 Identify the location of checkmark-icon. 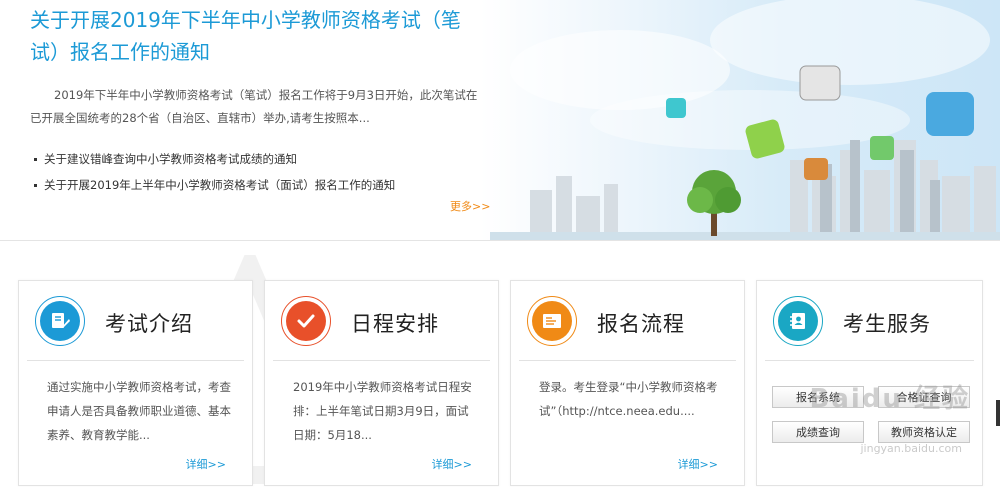
(306, 321).